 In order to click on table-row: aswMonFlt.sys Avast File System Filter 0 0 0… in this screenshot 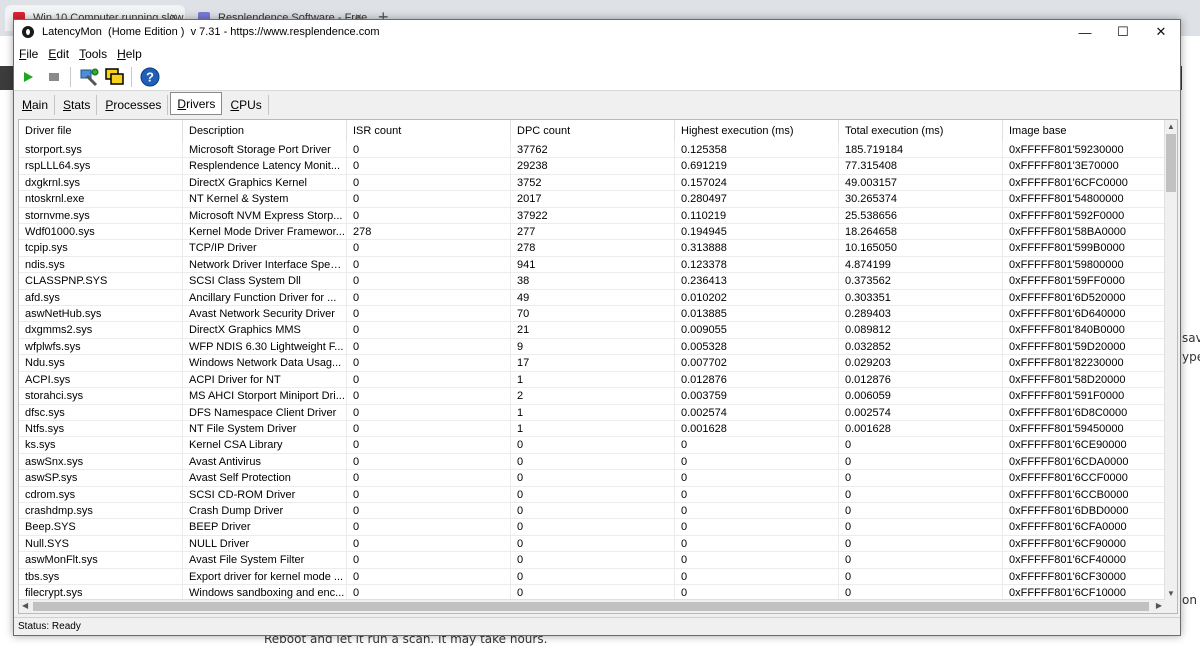, I will do `click(592, 560)`.